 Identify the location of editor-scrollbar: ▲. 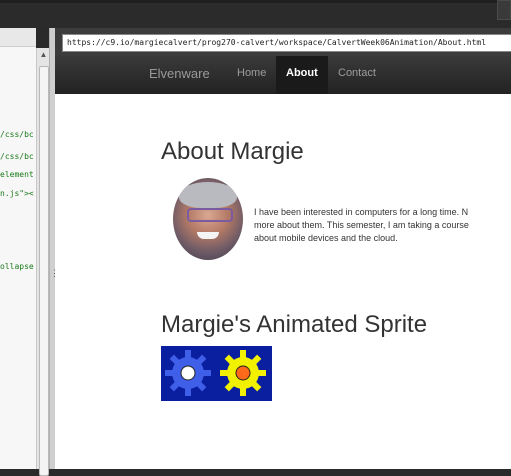
(43, 262).